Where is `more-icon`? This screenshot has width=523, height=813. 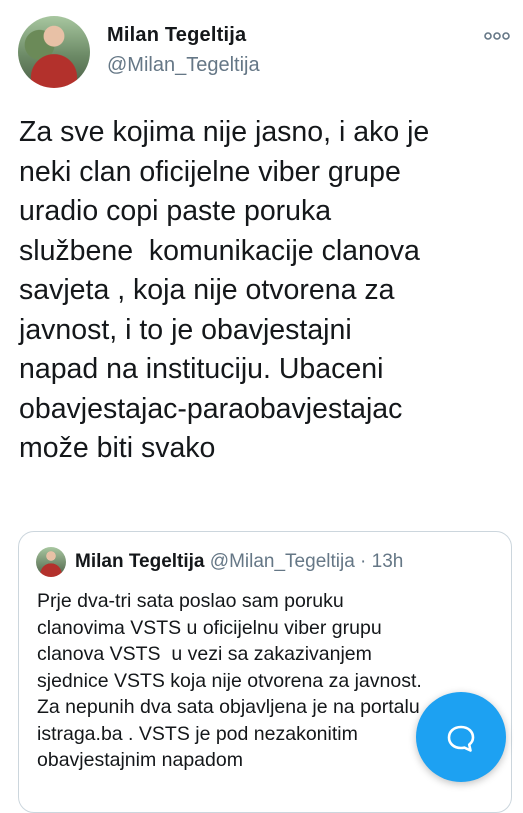
more-icon is located at coordinates (497, 34).